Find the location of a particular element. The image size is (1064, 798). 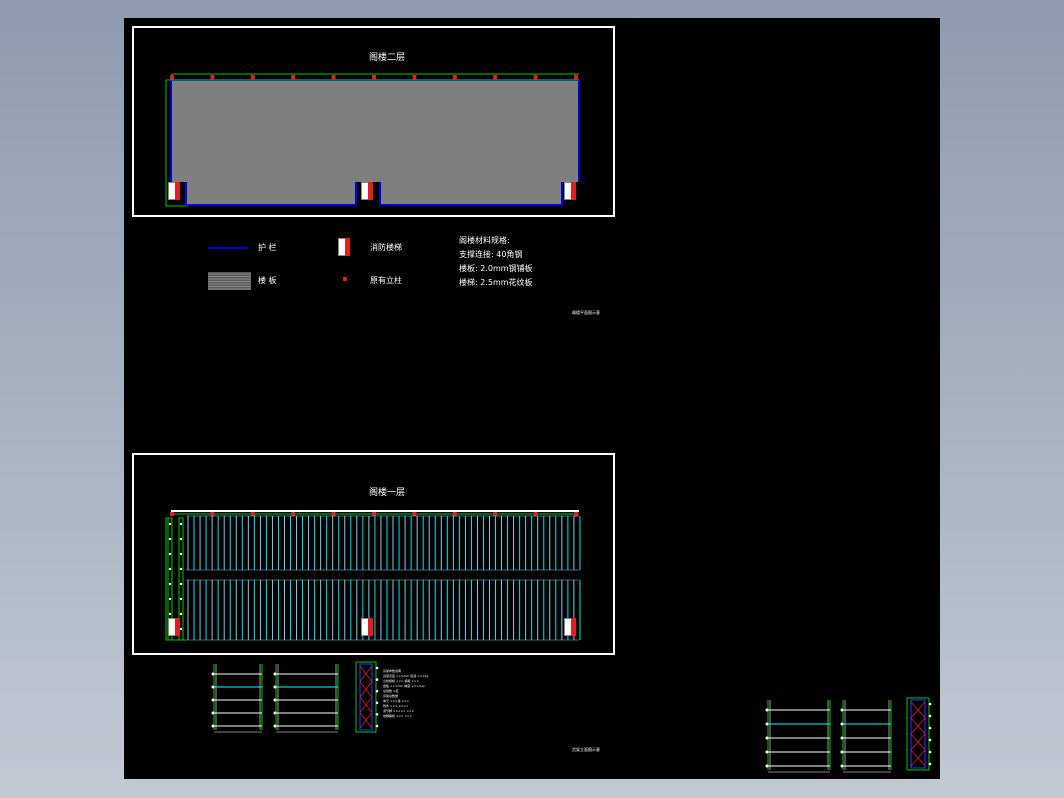

materials-line: 楼板: 2.0mm钢铺板 is located at coordinates (496, 268).